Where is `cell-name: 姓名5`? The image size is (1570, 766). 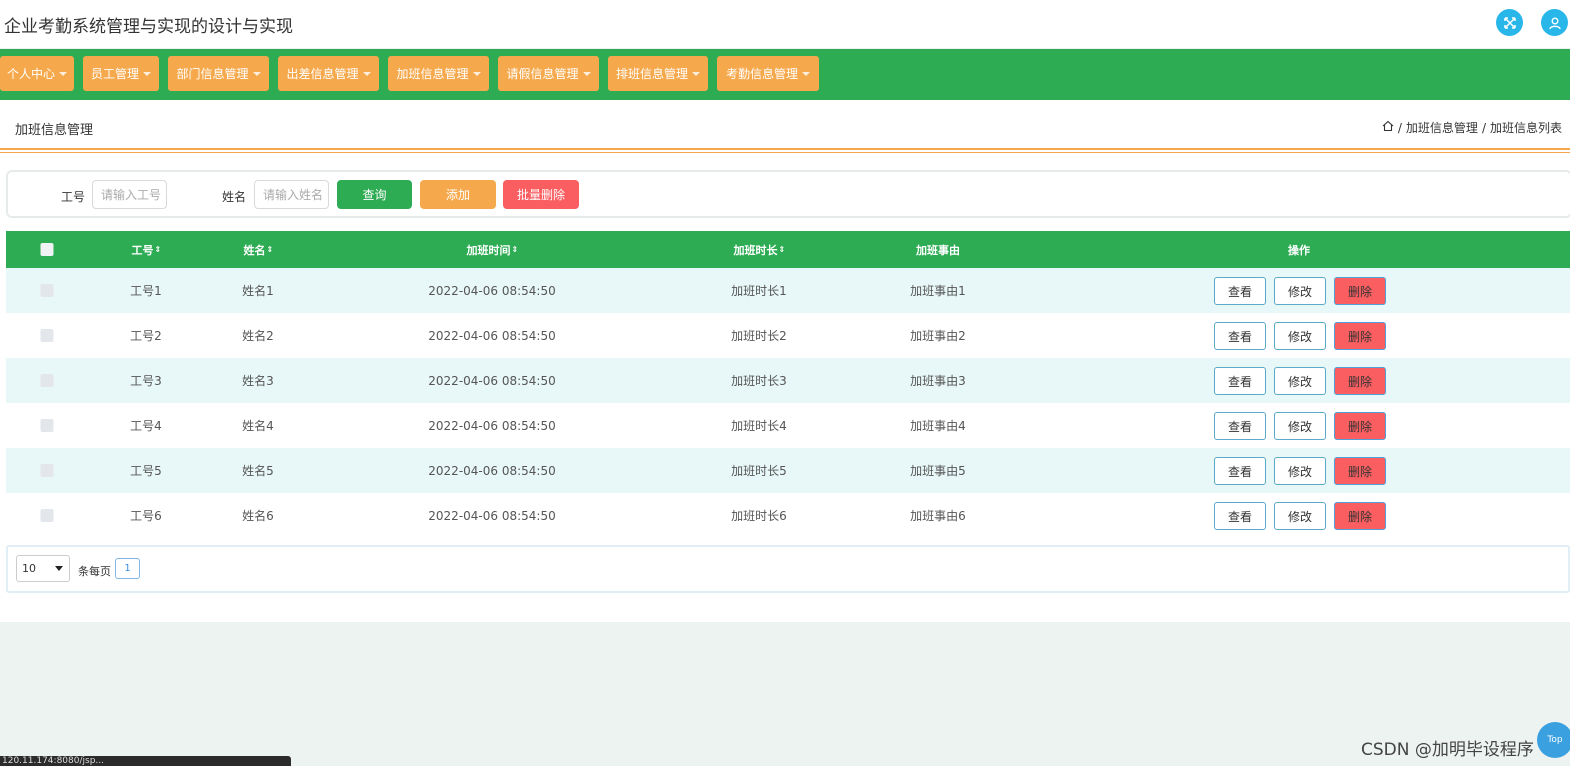 cell-name: 姓名5 is located at coordinates (258, 471).